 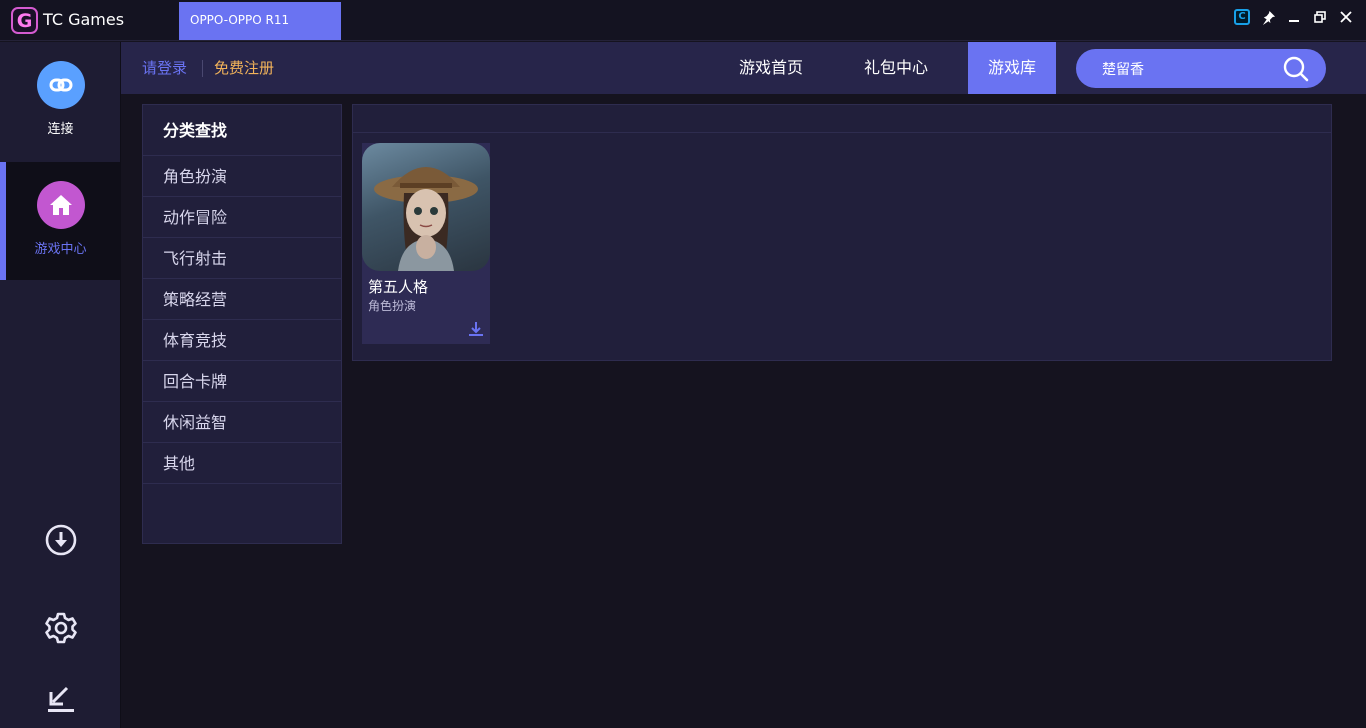 I want to click on title-bar: G TC Games OPPO-OPPO R11 C, so click(x=683, y=20).